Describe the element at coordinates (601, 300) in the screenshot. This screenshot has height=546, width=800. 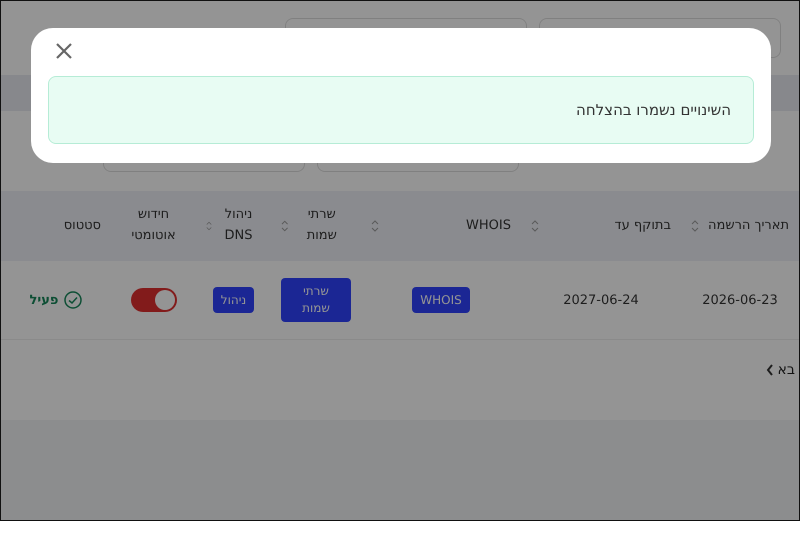
I see `table-cell: 2027-06-24` at that location.